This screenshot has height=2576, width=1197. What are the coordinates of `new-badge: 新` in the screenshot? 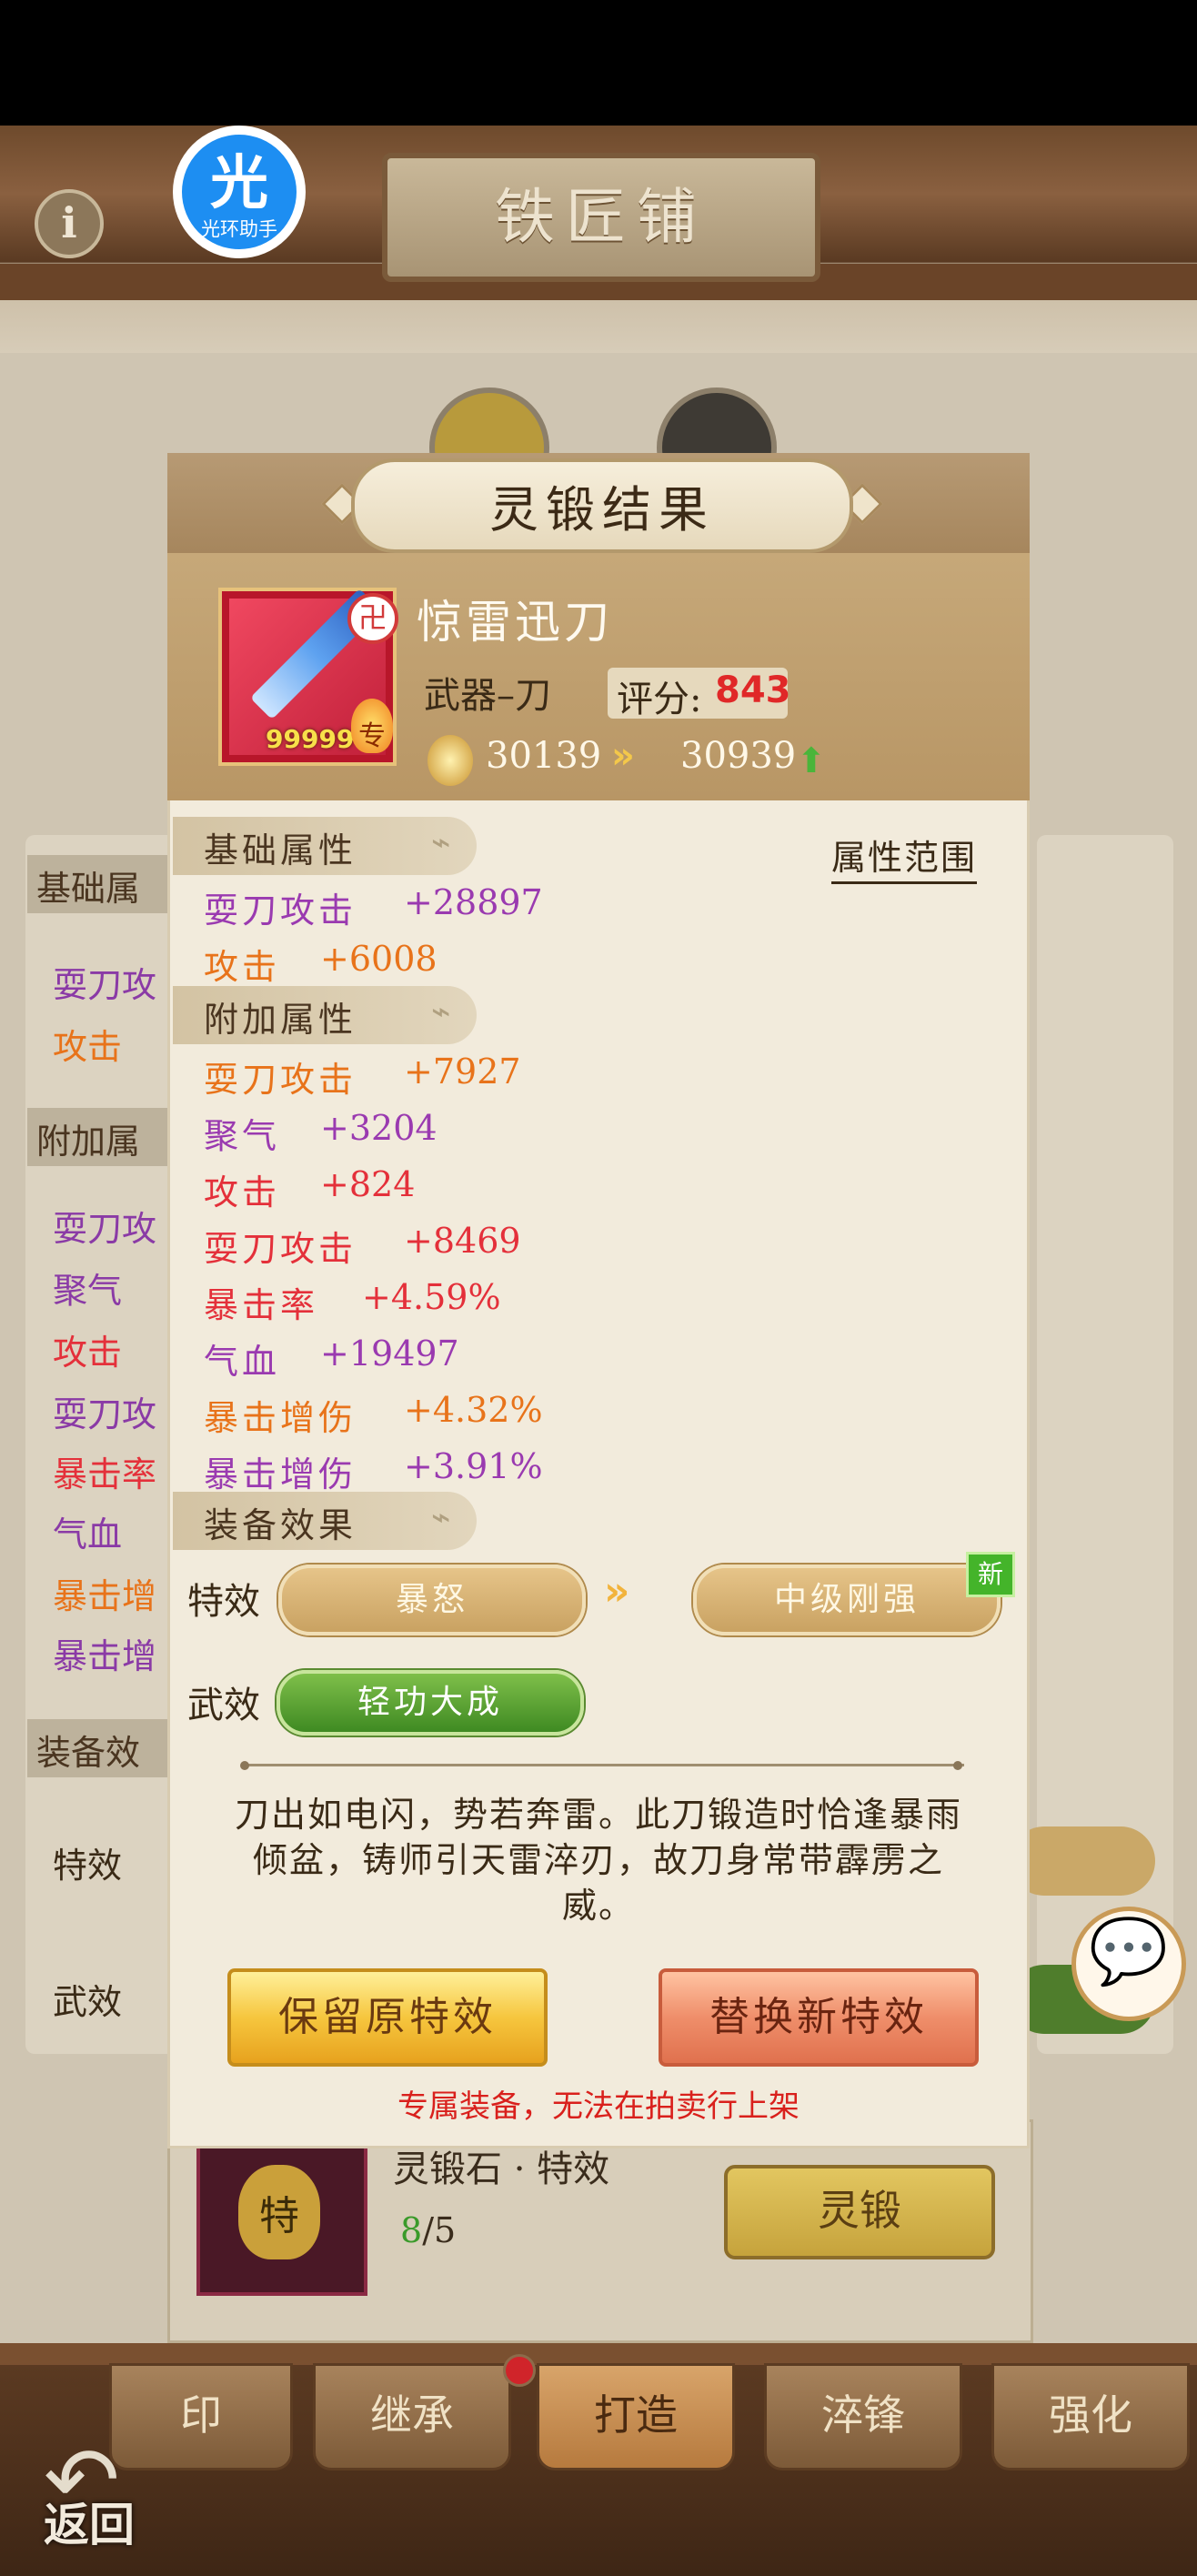 It's located at (990, 1574).